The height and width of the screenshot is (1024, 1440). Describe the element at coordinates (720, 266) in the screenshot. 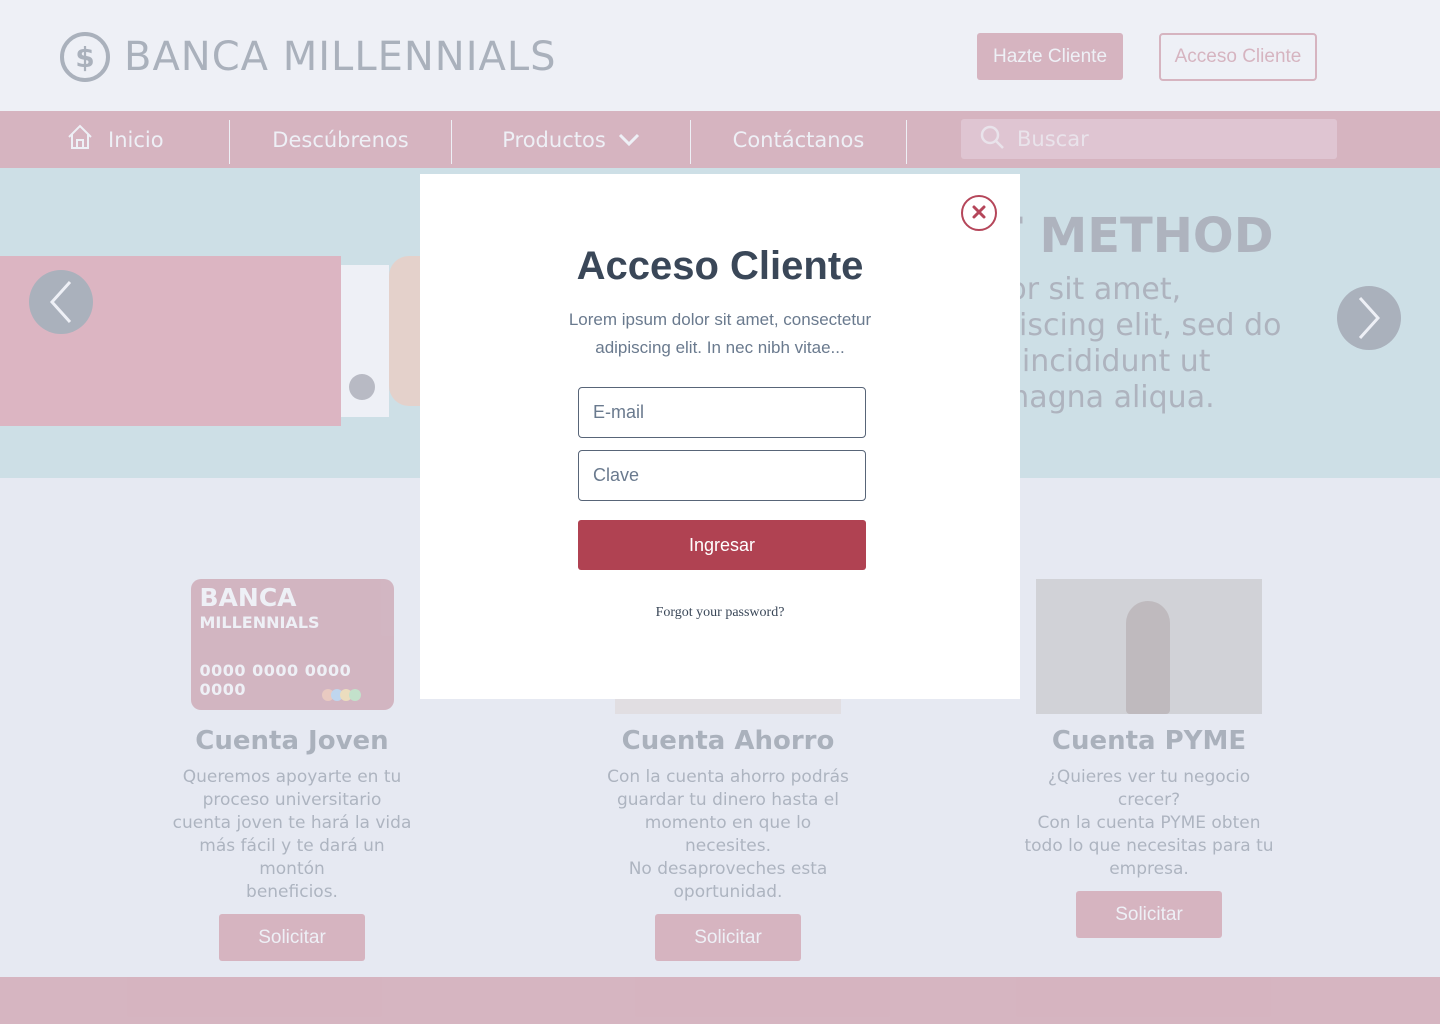

I see `modal-title: Acceso Cliente` at that location.